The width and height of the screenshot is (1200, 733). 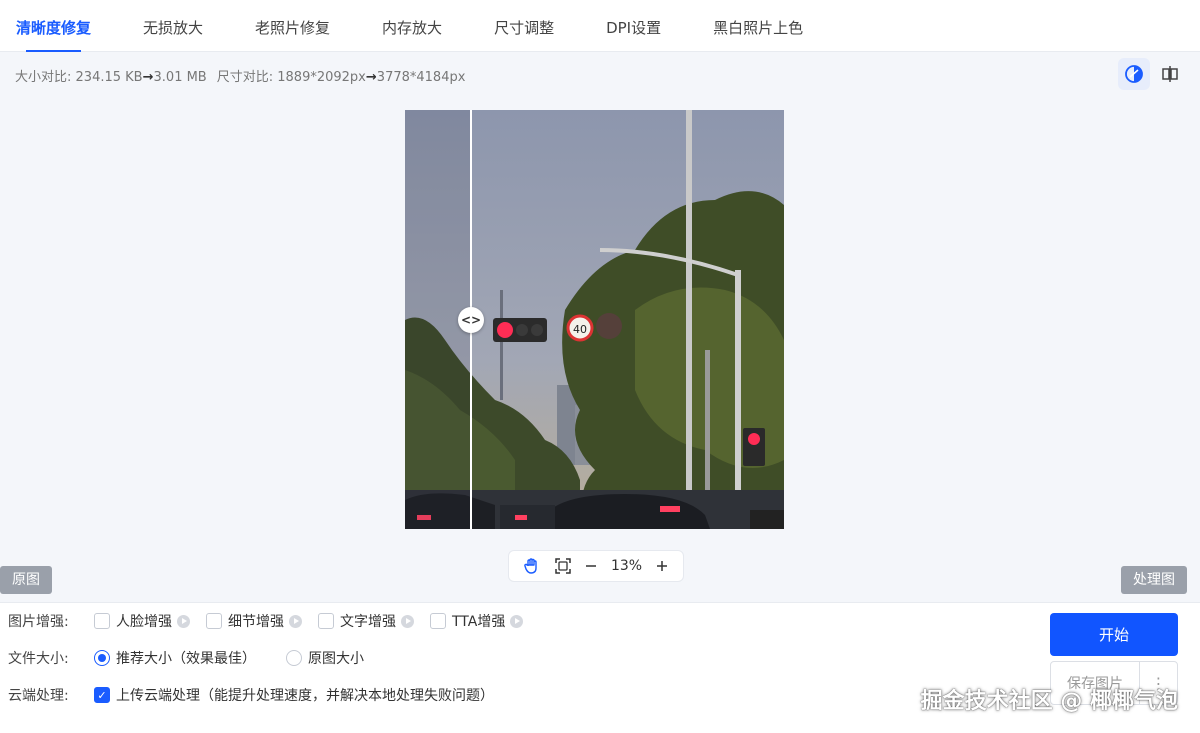 What do you see at coordinates (38, 659) in the screenshot?
I see `file-size-label: 文件大小:` at bounding box center [38, 659].